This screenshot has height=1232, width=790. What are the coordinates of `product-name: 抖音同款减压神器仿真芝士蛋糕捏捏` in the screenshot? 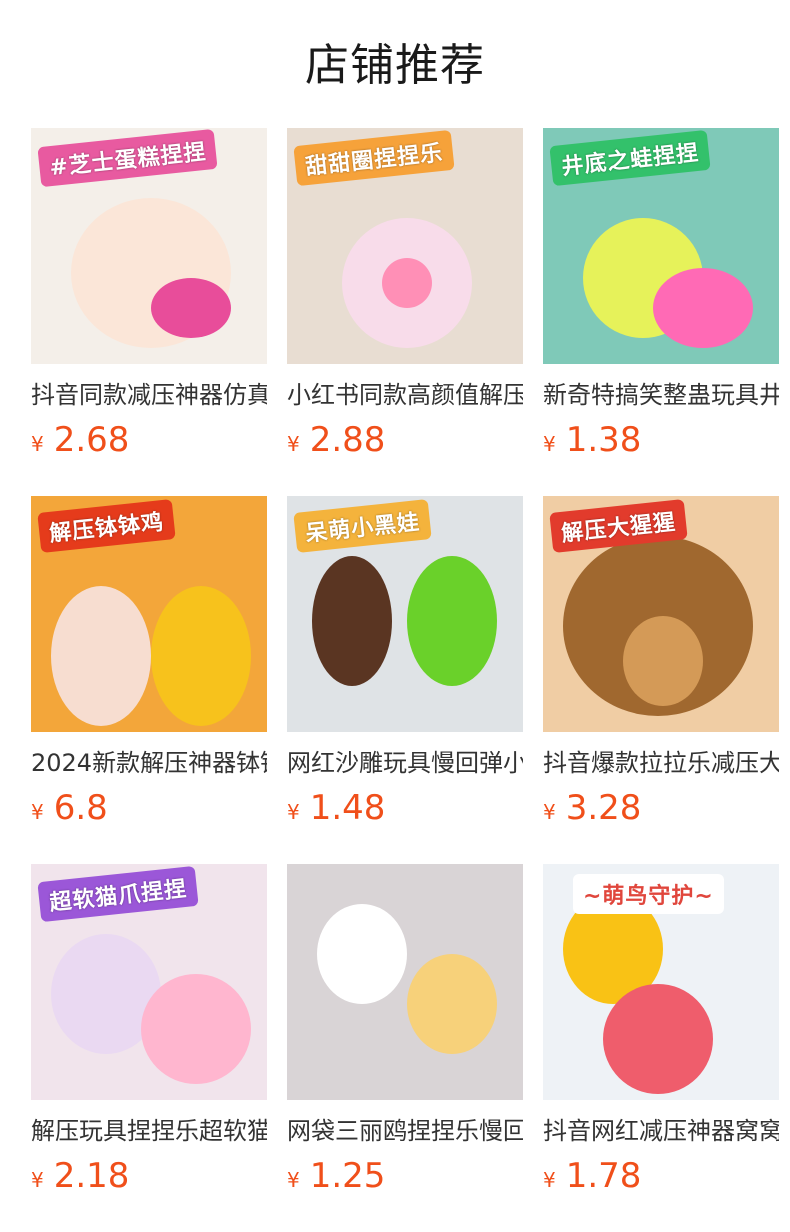 It's located at (149, 395).